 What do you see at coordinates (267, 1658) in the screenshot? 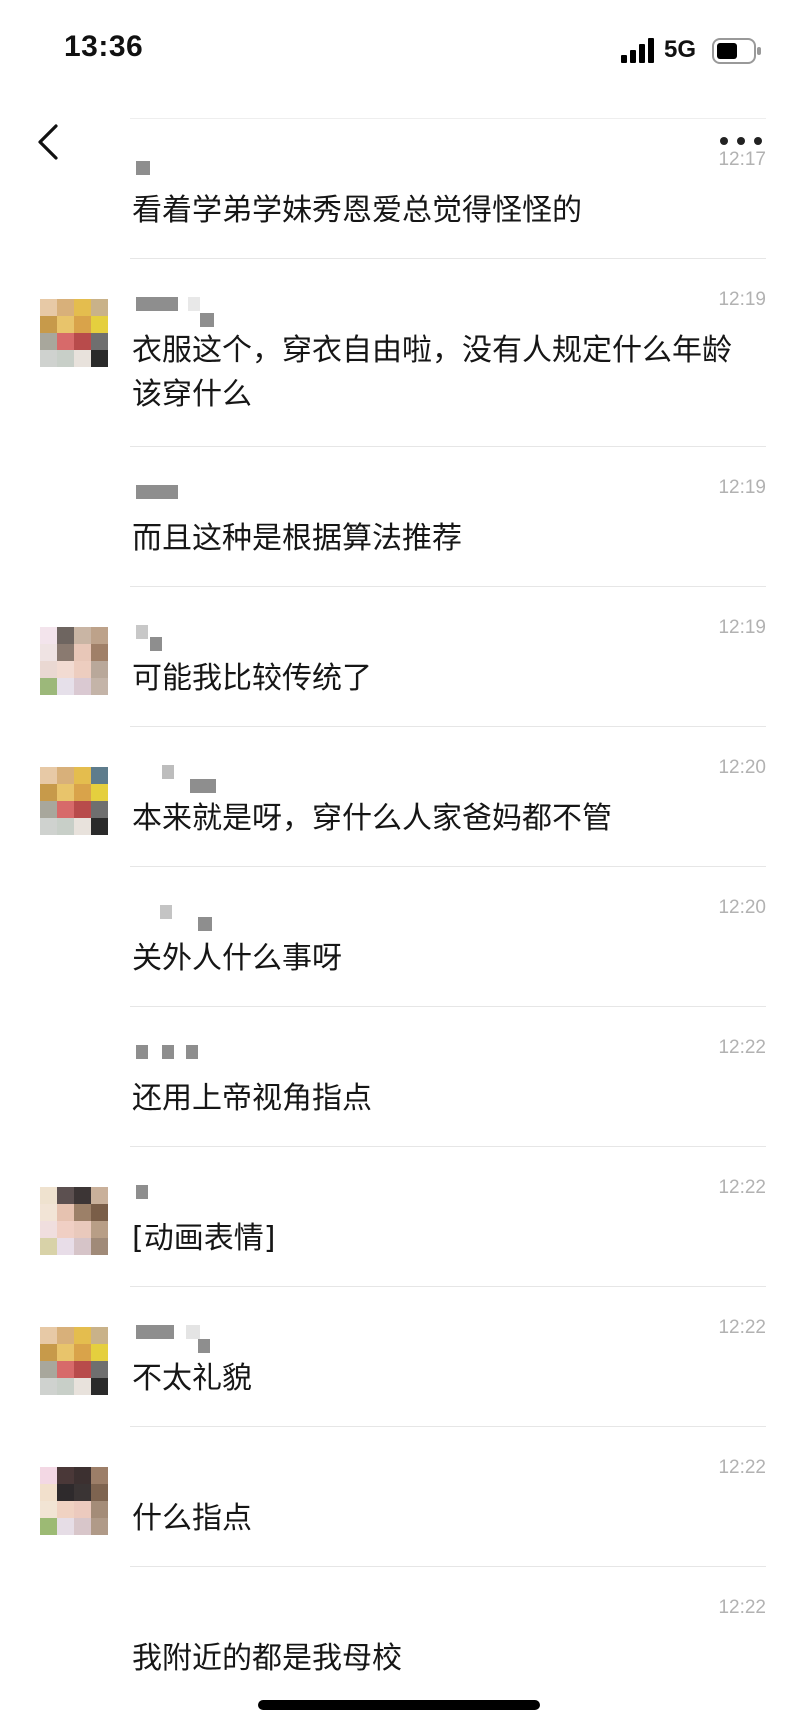
I see `message-text: 我附近的都是我母校` at bounding box center [267, 1658].